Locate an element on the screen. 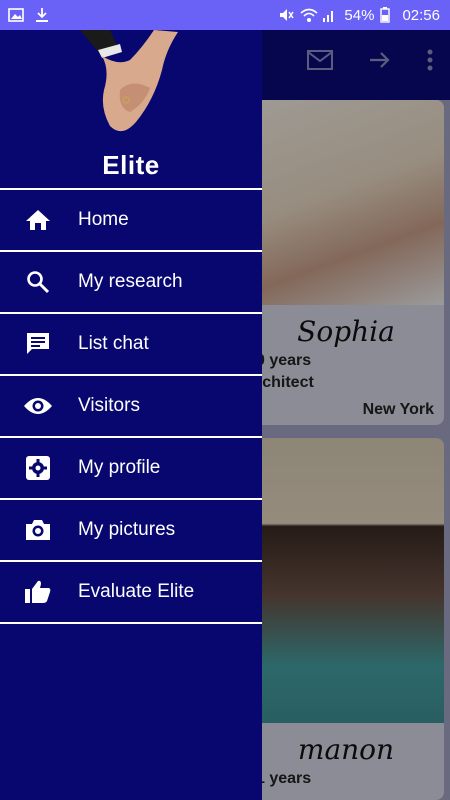 The image size is (450, 800). menu-item-home: Home is located at coordinates (131, 219).